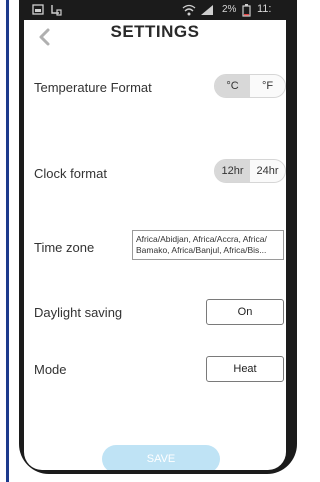 This screenshot has height=482, width=320. What do you see at coordinates (201, 239) in the screenshot?
I see `time-zone-value-line1: Africa/Abidjan, Africa/Accra, Africa/` at bounding box center [201, 239].